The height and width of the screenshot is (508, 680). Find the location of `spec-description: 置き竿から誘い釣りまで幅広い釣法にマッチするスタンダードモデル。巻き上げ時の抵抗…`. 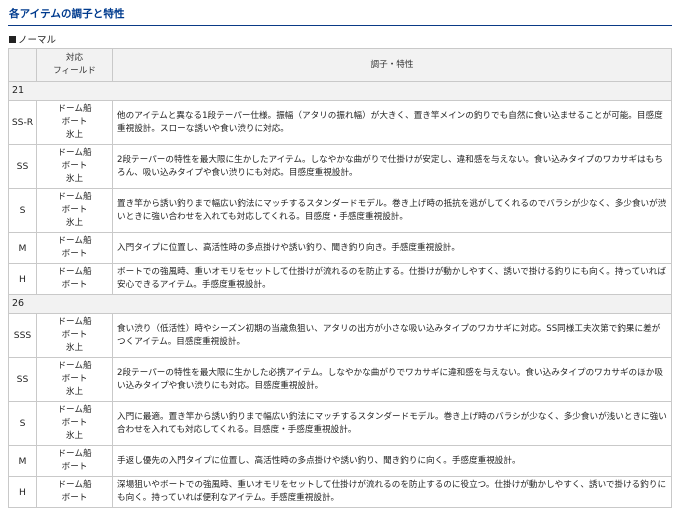

spec-description: 置き竿から誘い釣りまで幅広い釣法にマッチするスタンダードモデル。巻き上げ時の抵抗… is located at coordinates (392, 210).